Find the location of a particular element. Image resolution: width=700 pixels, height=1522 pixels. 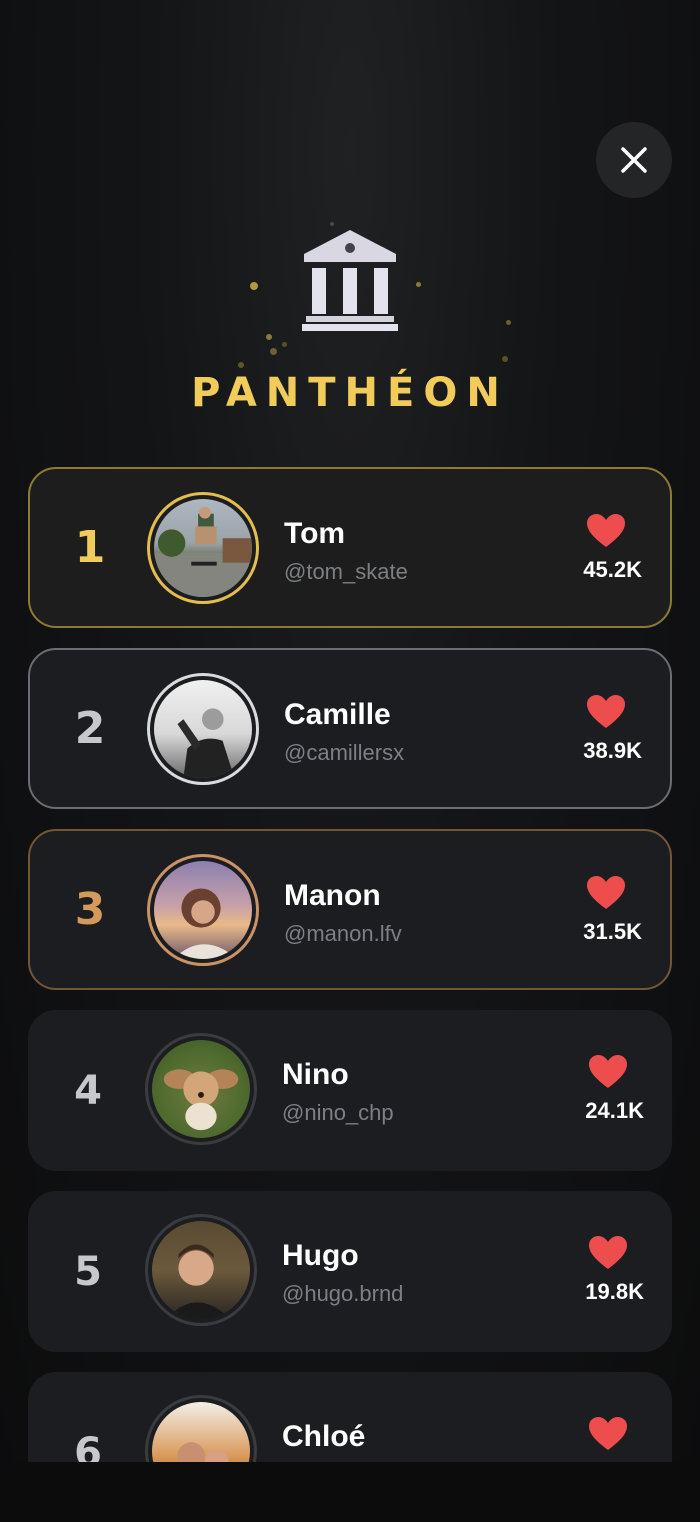

likes: 19.8K is located at coordinates (594, 1270).